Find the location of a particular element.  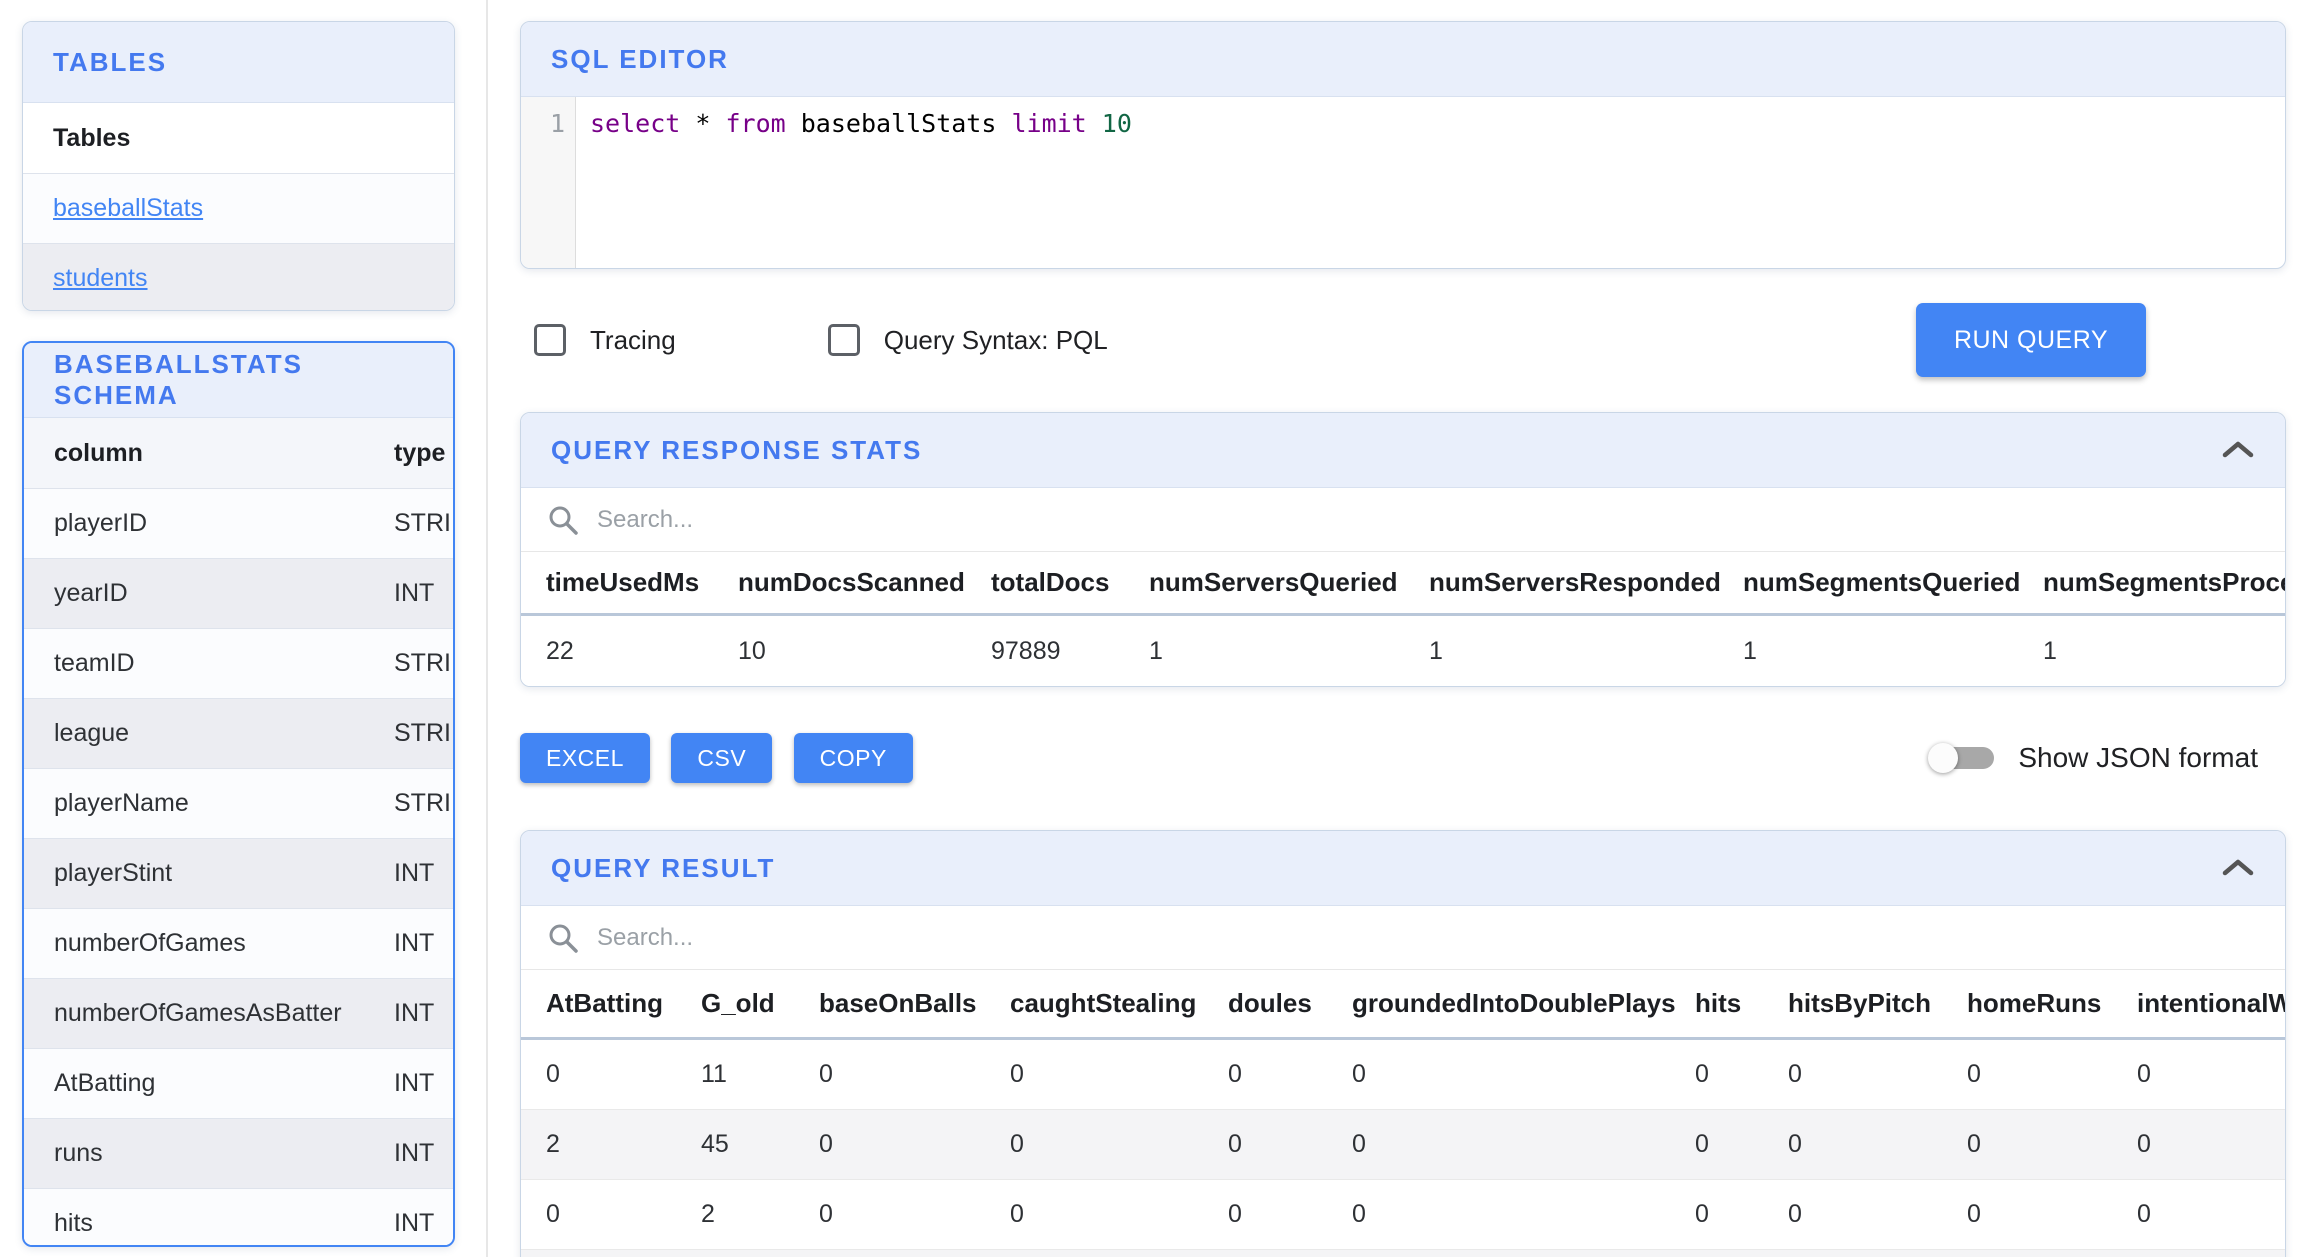

result-column-header-3: caughtStealing is located at coordinates (1119, 1003).